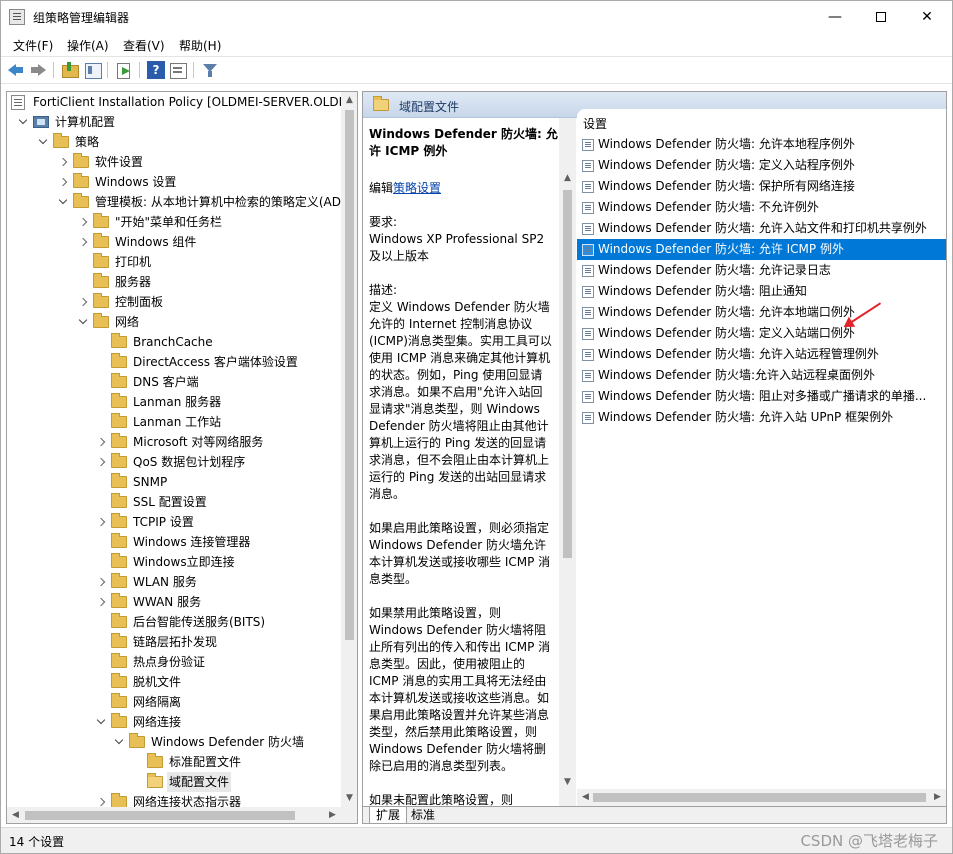 This screenshot has height=854, width=953. Describe the element at coordinates (761, 270) in the screenshot. I see `setting-row: Windows Defender 防火墙: 允许记录日志` at that location.